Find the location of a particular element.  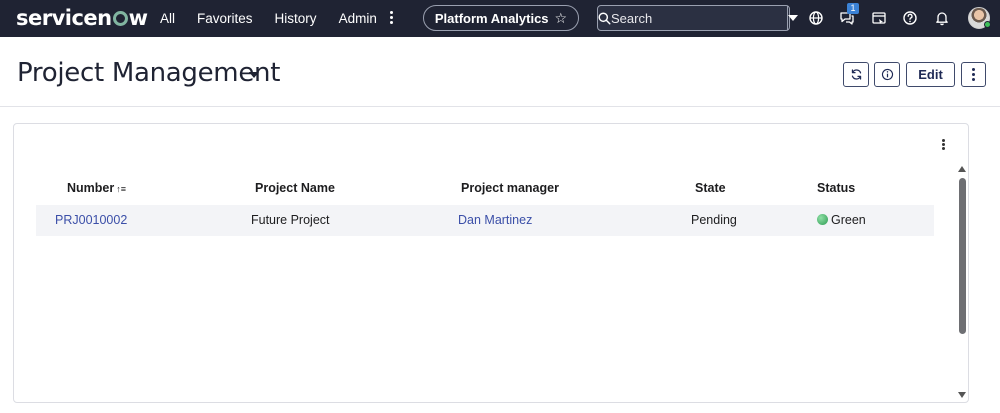

page-title: Project Management is located at coordinates (149, 73).